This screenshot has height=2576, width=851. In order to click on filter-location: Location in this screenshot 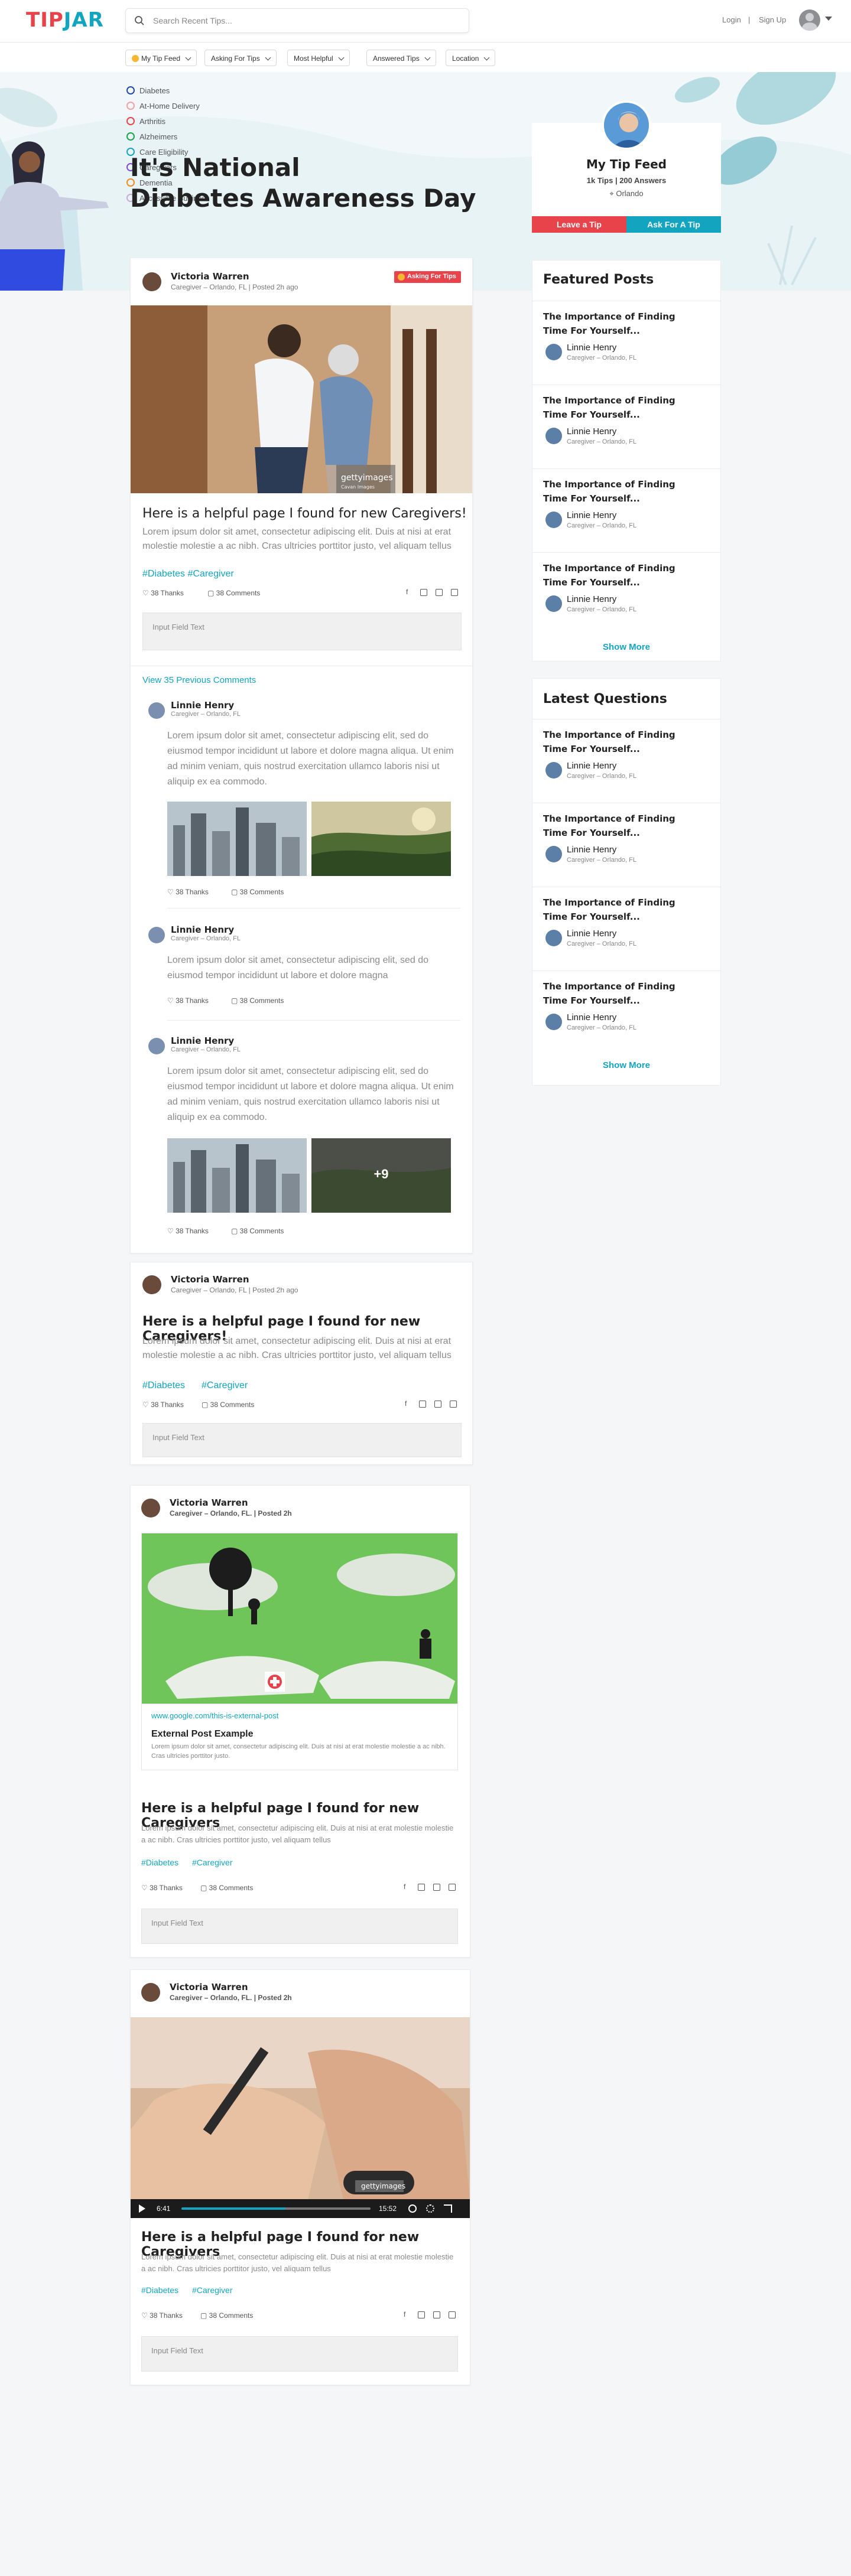, I will do `click(471, 58)`.